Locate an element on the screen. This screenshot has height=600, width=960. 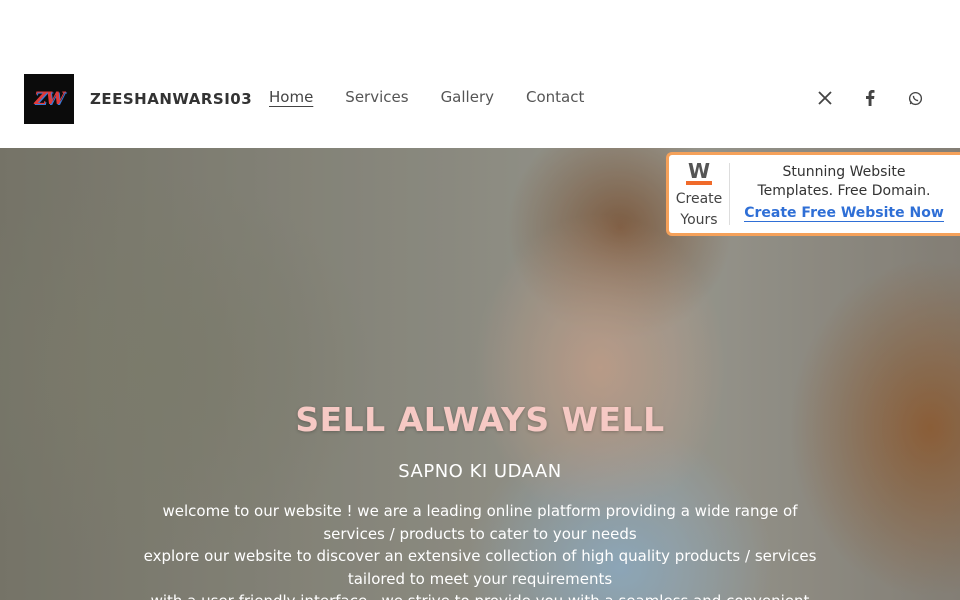
promo-cta-link: Create Free Website Now is located at coordinates (844, 213).